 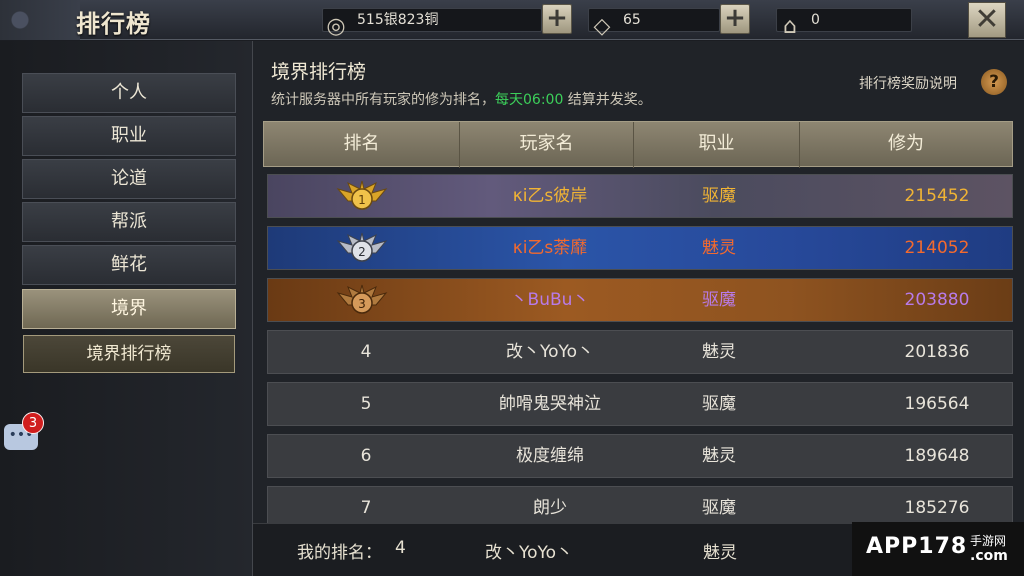 I want to click on ticket-value: 0, so click(x=815, y=20).